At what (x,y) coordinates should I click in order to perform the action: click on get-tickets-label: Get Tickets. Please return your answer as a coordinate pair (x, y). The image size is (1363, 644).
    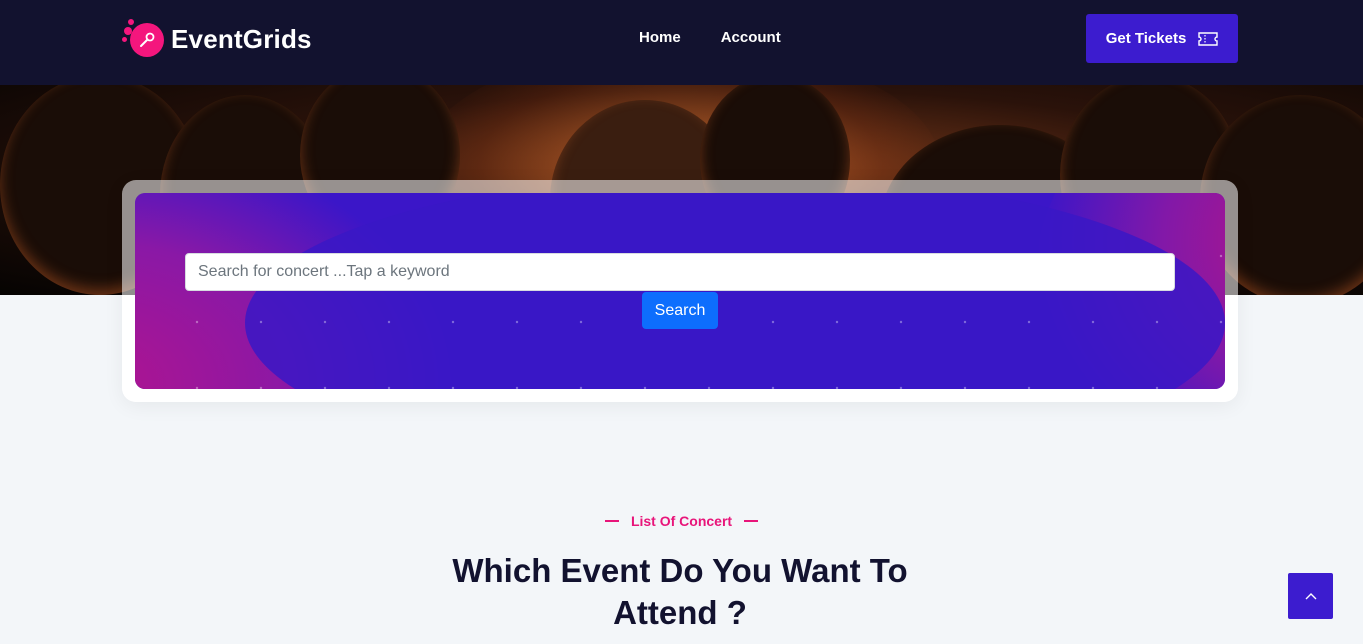
    Looking at the image, I should click on (1146, 38).